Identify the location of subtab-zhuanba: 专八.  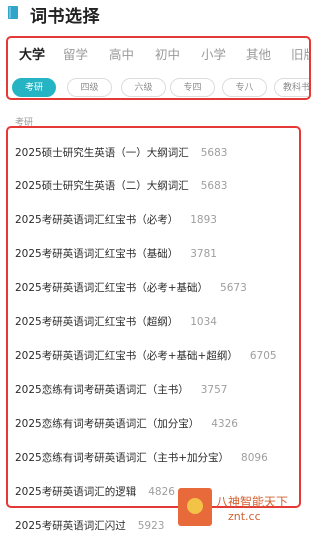
(244, 87).